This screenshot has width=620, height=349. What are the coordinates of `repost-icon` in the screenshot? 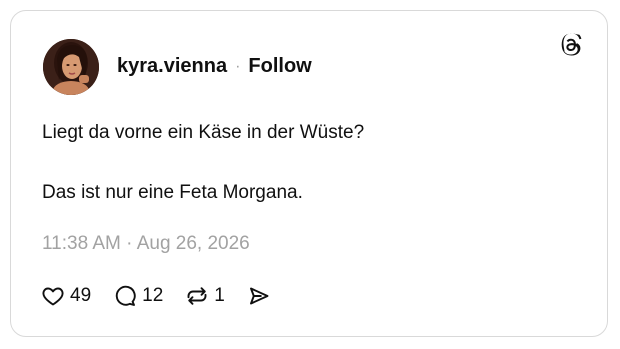 It's located at (197, 296).